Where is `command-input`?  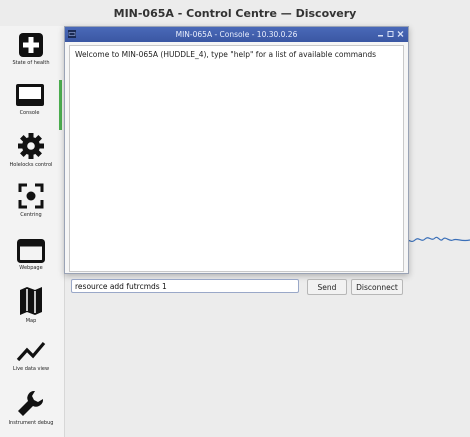
command-input is located at coordinates (185, 286).